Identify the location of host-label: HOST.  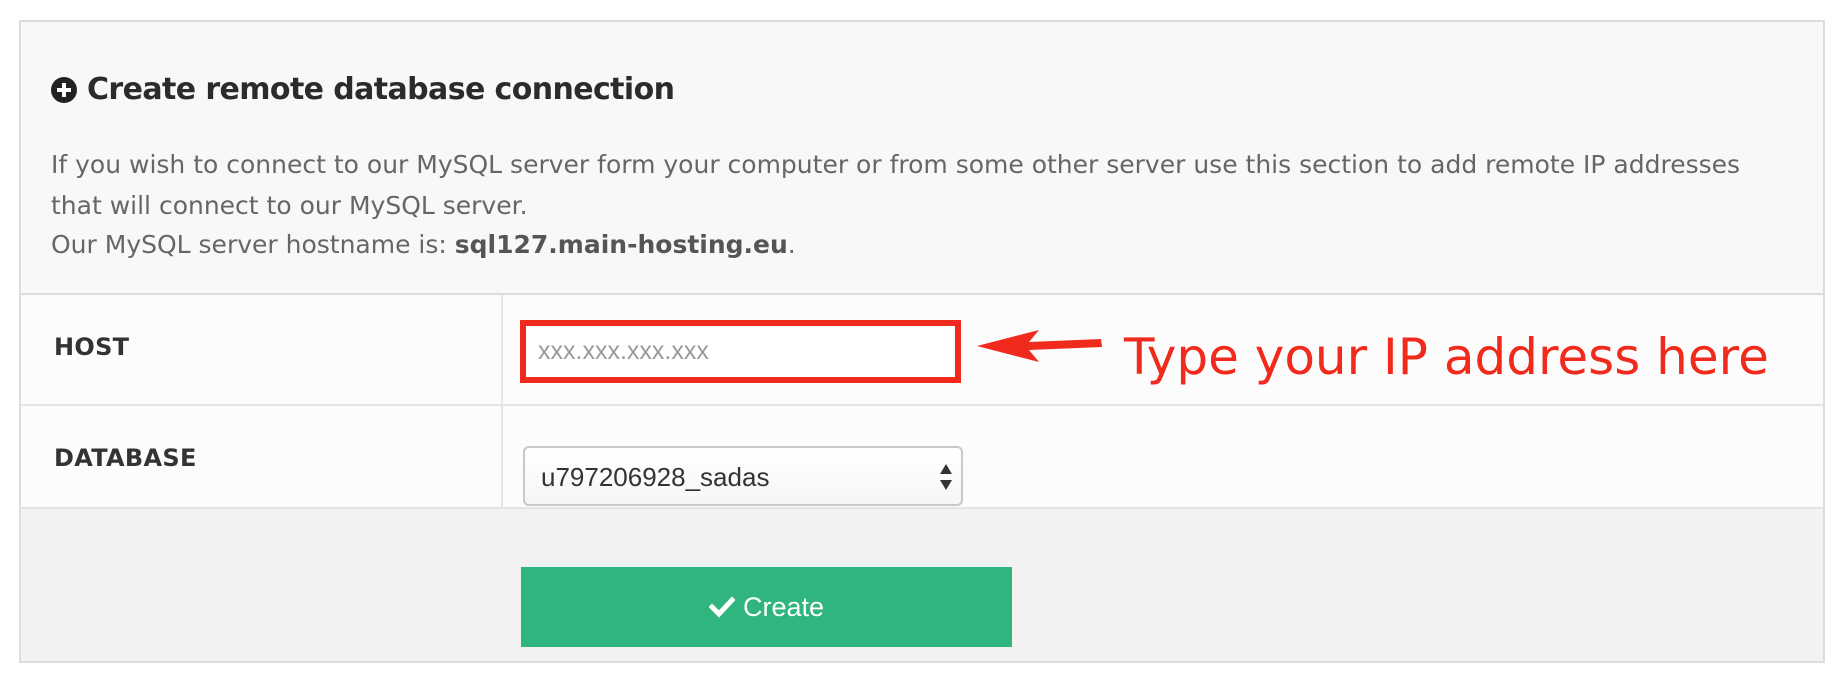
(92, 347).